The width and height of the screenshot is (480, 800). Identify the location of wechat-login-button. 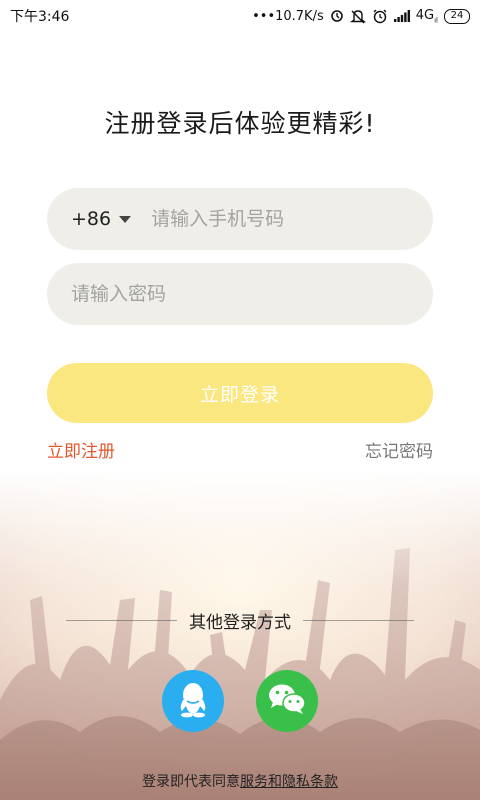
(287, 701).